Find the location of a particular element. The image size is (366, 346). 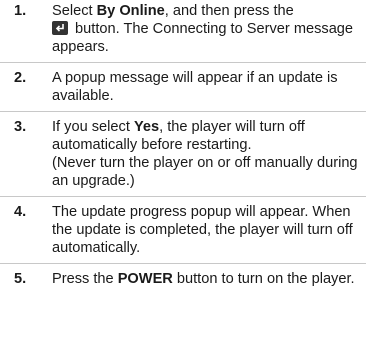

enter-button-icon is located at coordinates (60, 28).